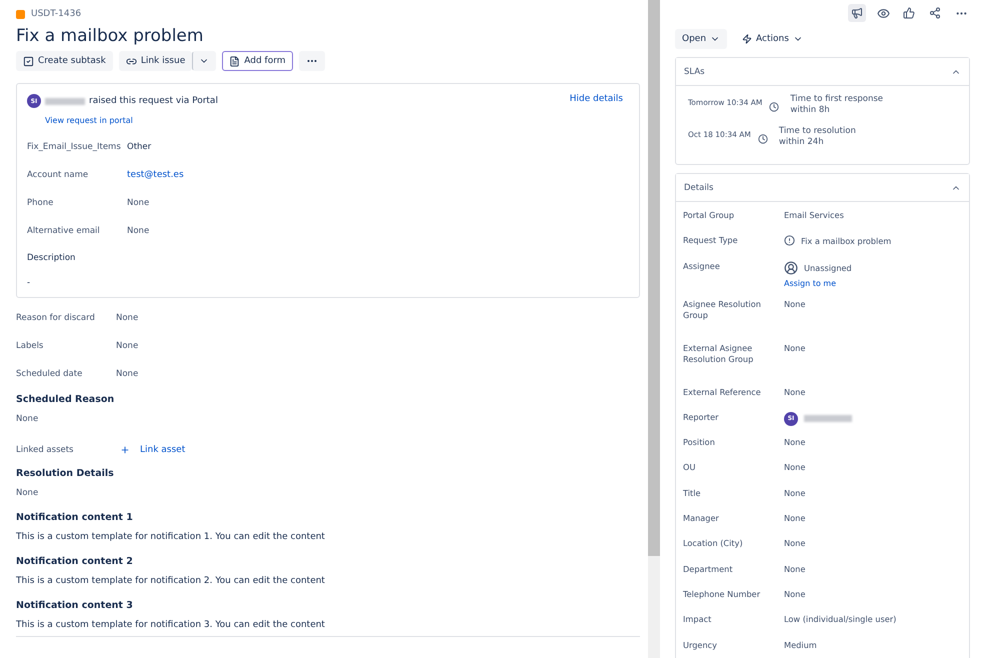 This screenshot has height=658, width=999. What do you see at coordinates (837, 99) in the screenshot?
I see `sla-name: Time to first response` at bounding box center [837, 99].